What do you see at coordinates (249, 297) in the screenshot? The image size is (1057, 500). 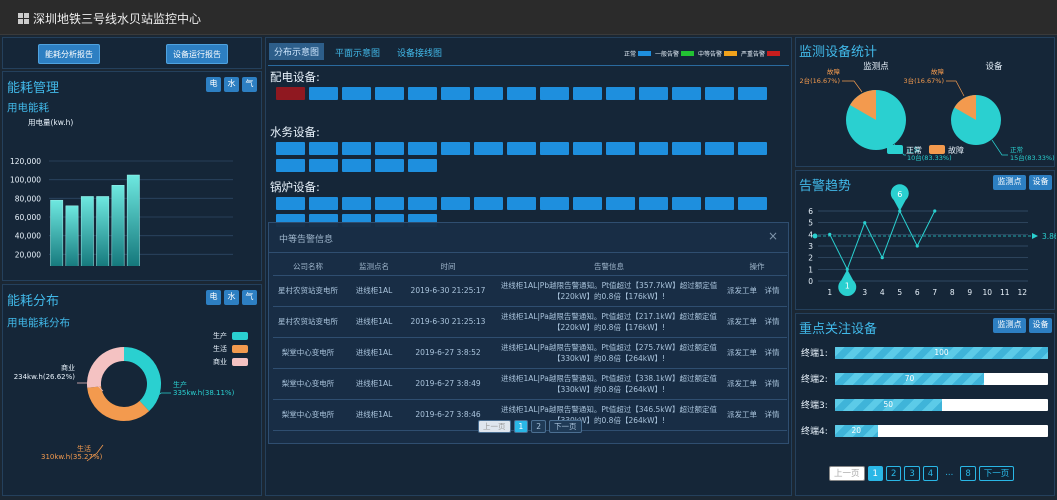 I see `dist-filter-gas: 气` at bounding box center [249, 297].